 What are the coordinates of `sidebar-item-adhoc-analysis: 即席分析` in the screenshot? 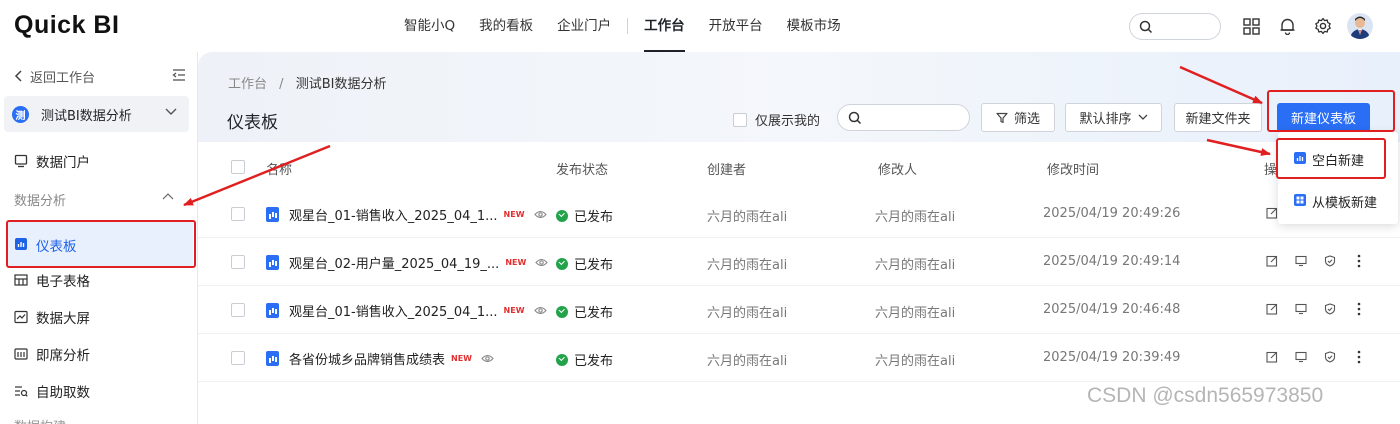 It's located at (52, 354).